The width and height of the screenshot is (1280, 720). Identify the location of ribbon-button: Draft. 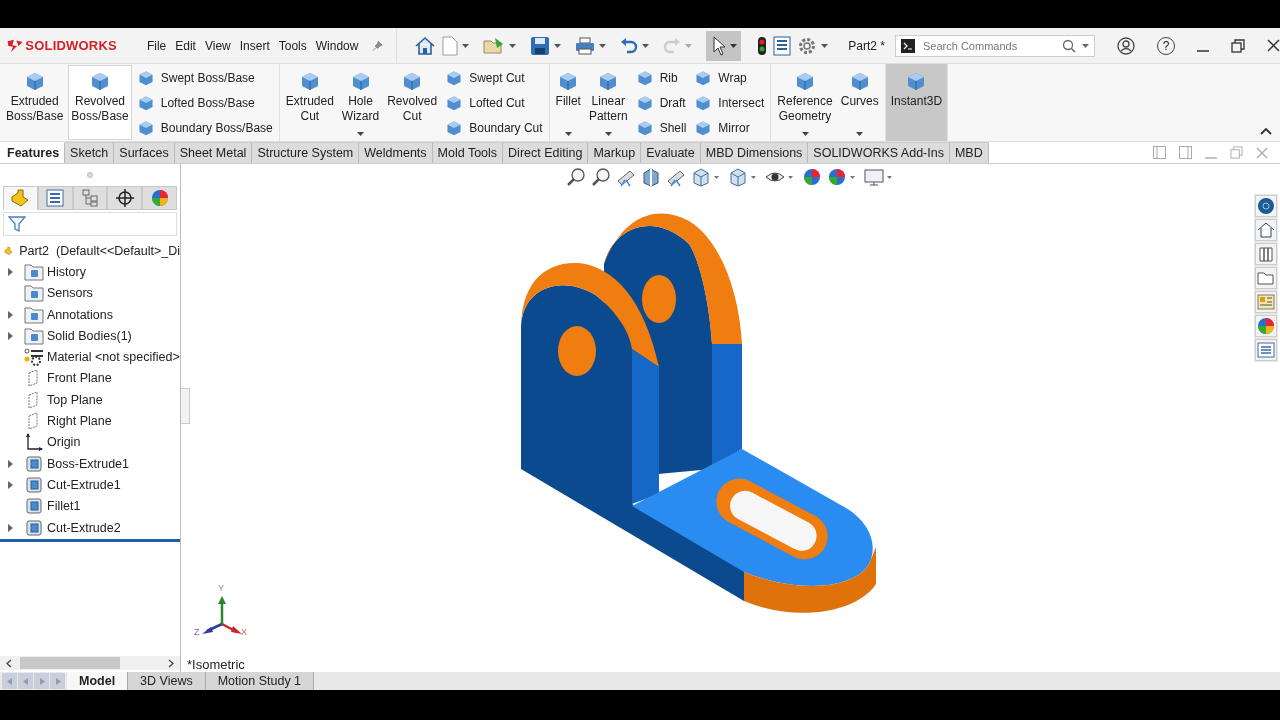
(661, 102).